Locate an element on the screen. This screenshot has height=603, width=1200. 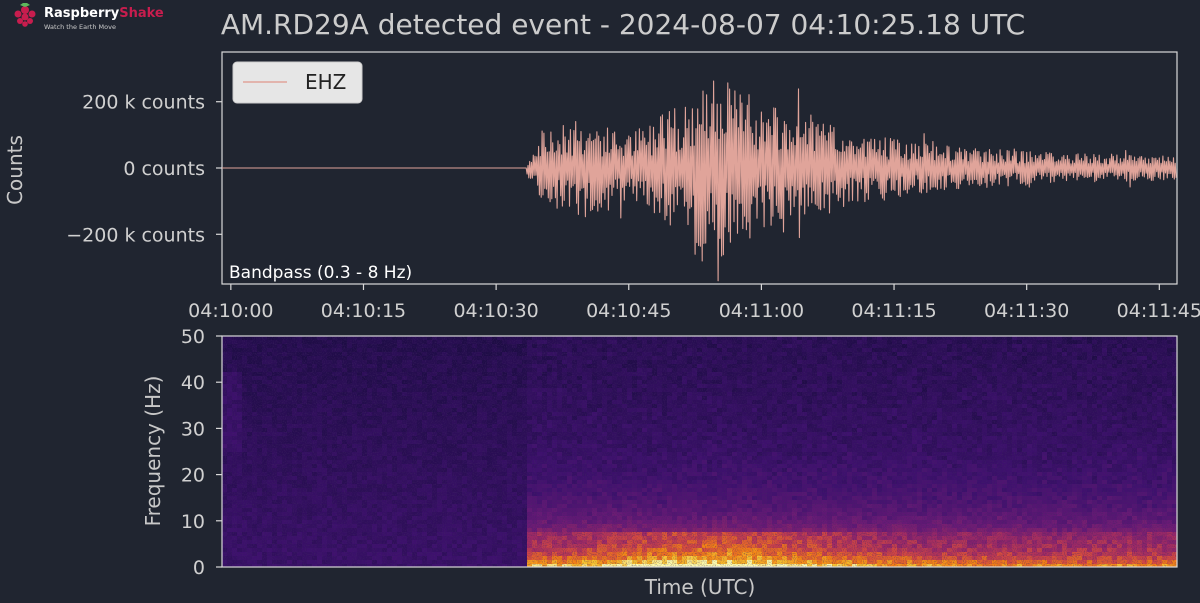
raspberry-icon is located at coordinates (25, 15).